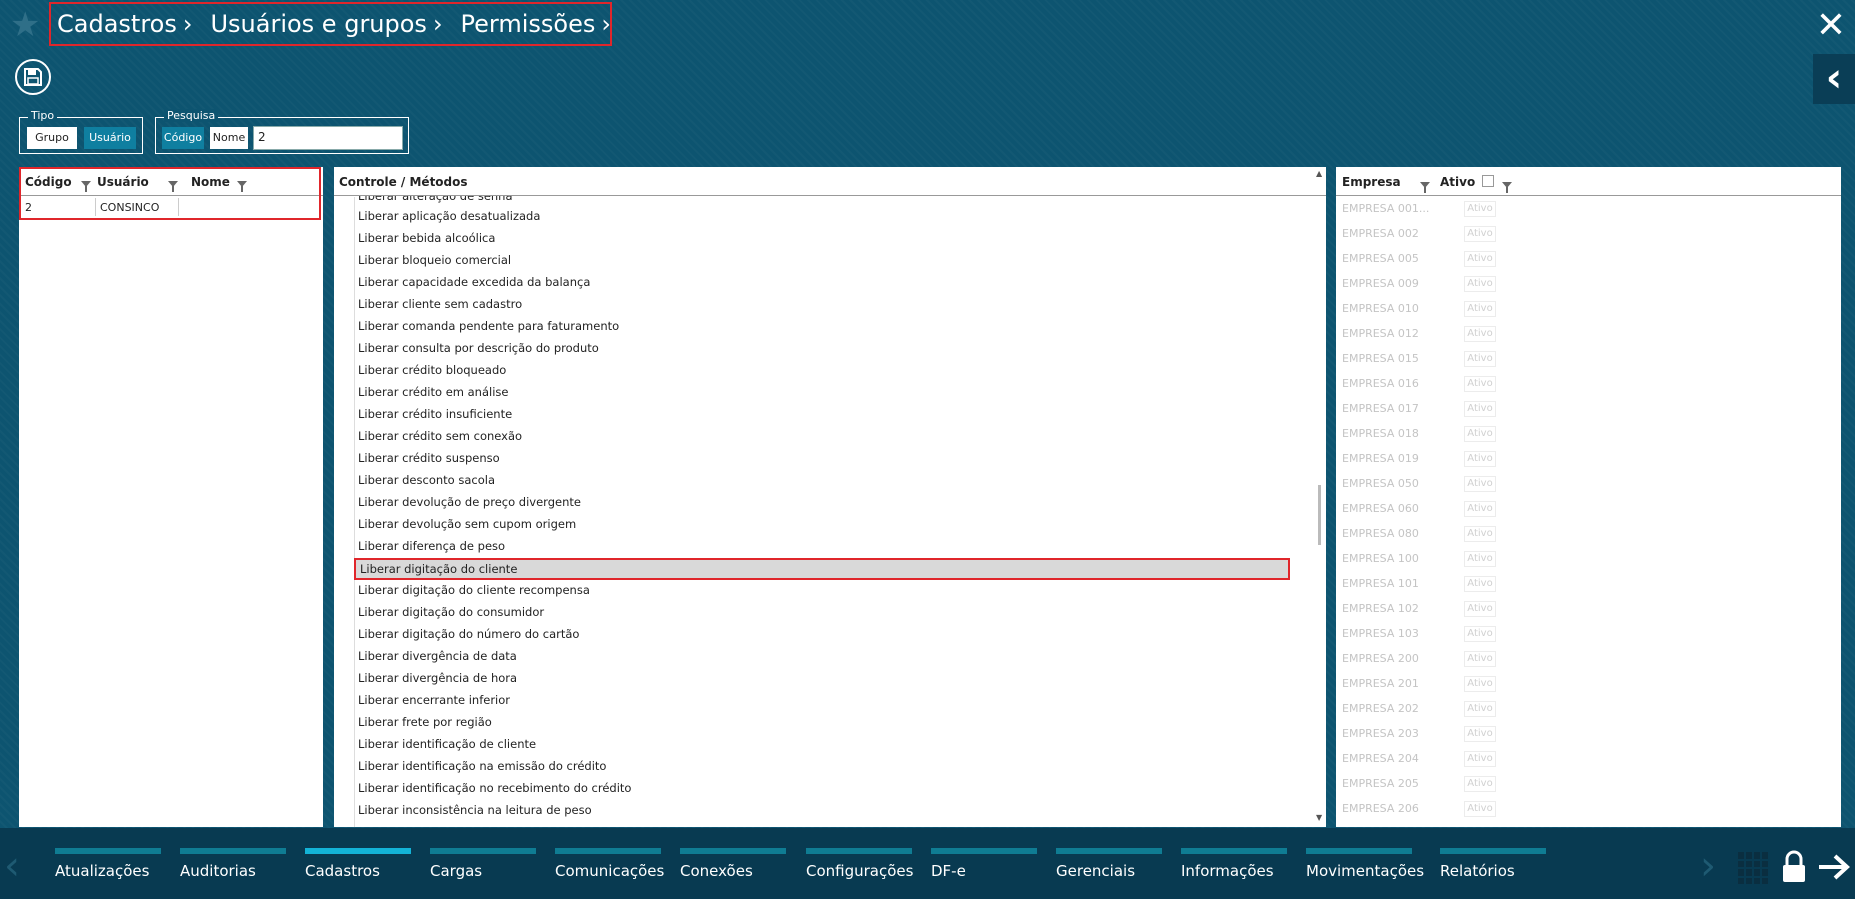 This screenshot has height=899, width=1855. What do you see at coordinates (52, 138) in the screenshot?
I see `tipo-grupo-button: Grupo` at bounding box center [52, 138].